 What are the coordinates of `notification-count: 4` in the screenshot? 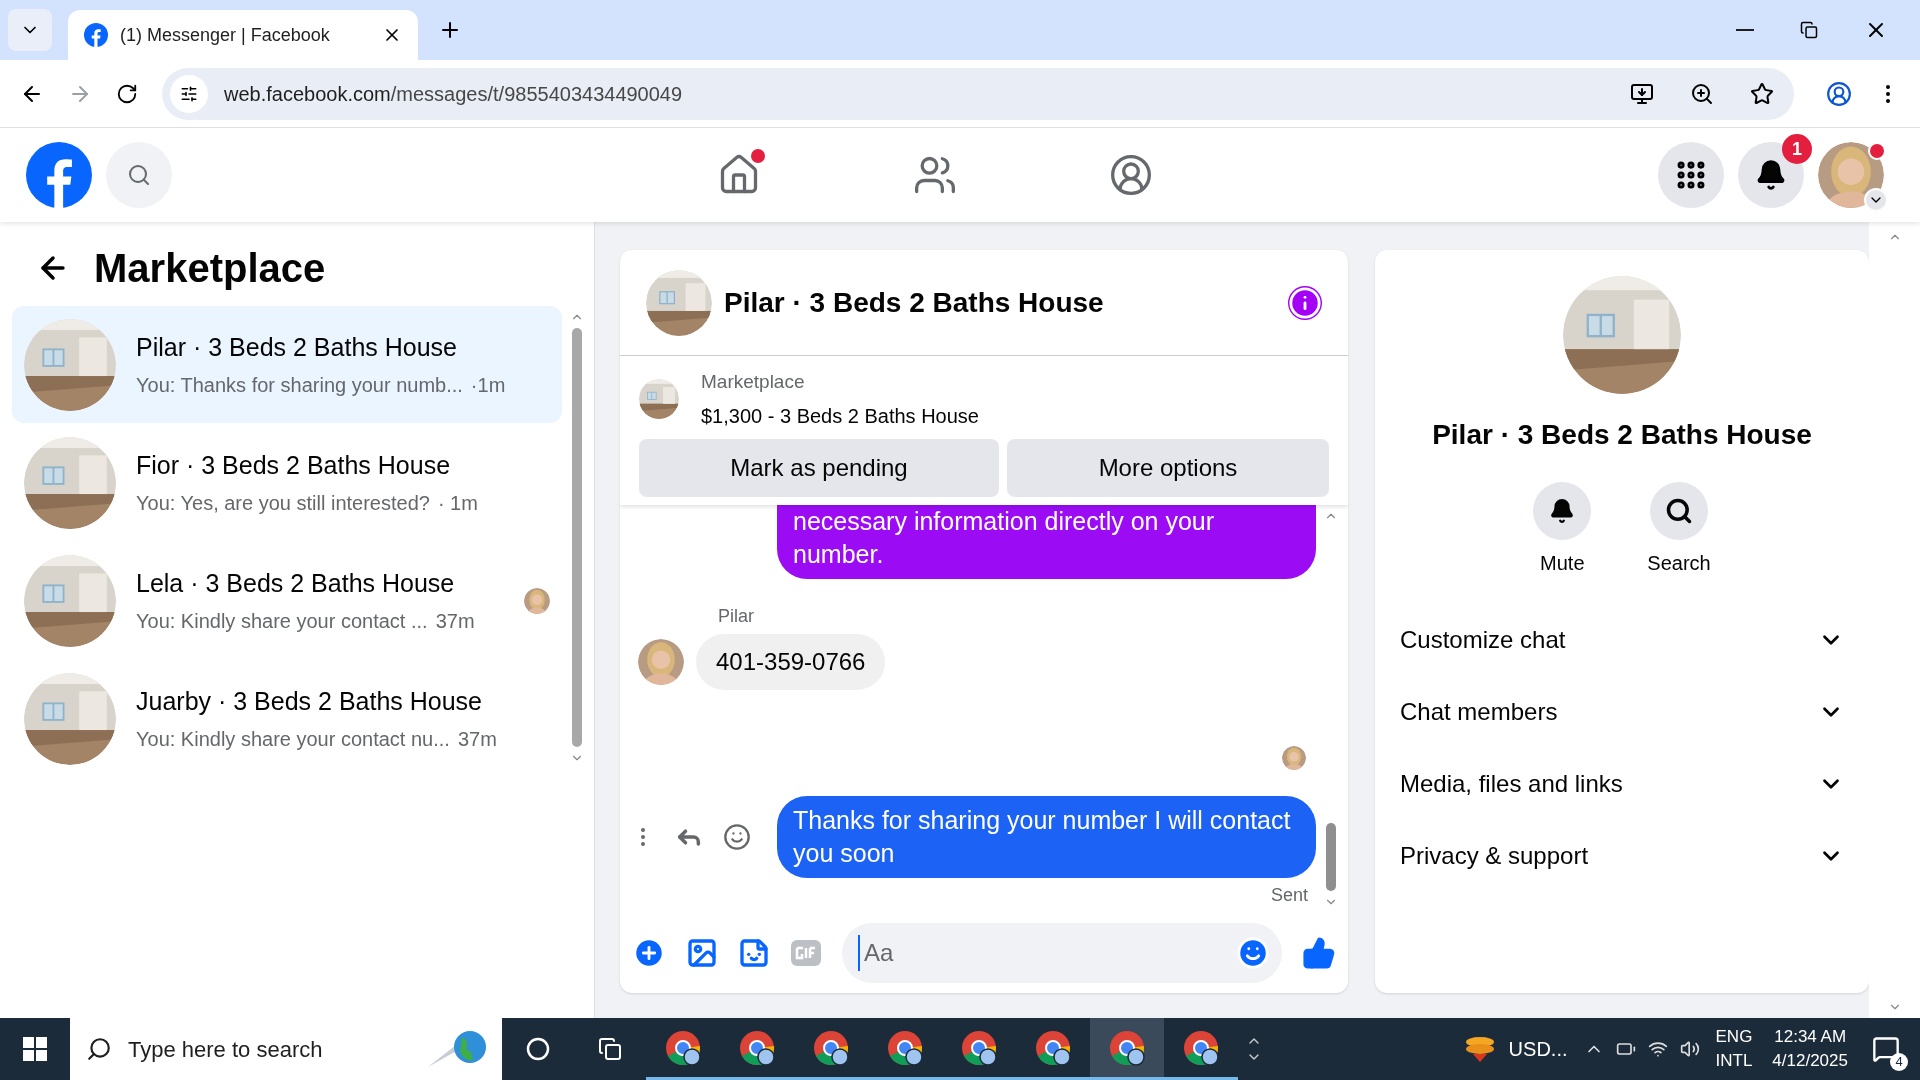 It's located at (1899, 1062).